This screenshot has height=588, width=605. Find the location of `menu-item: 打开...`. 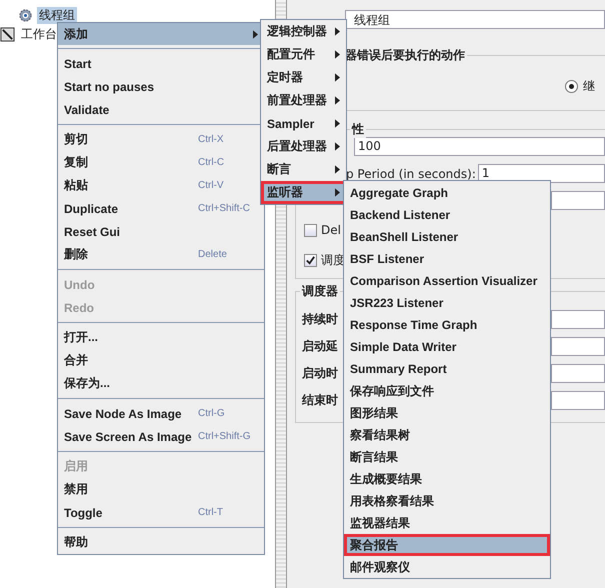

menu-item: 打开... is located at coordinates (161, 337).